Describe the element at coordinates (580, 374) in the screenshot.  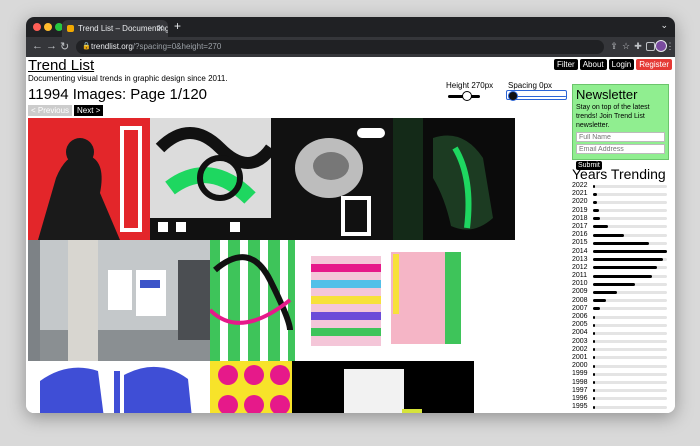
I see `year-label: 1999` at that location.